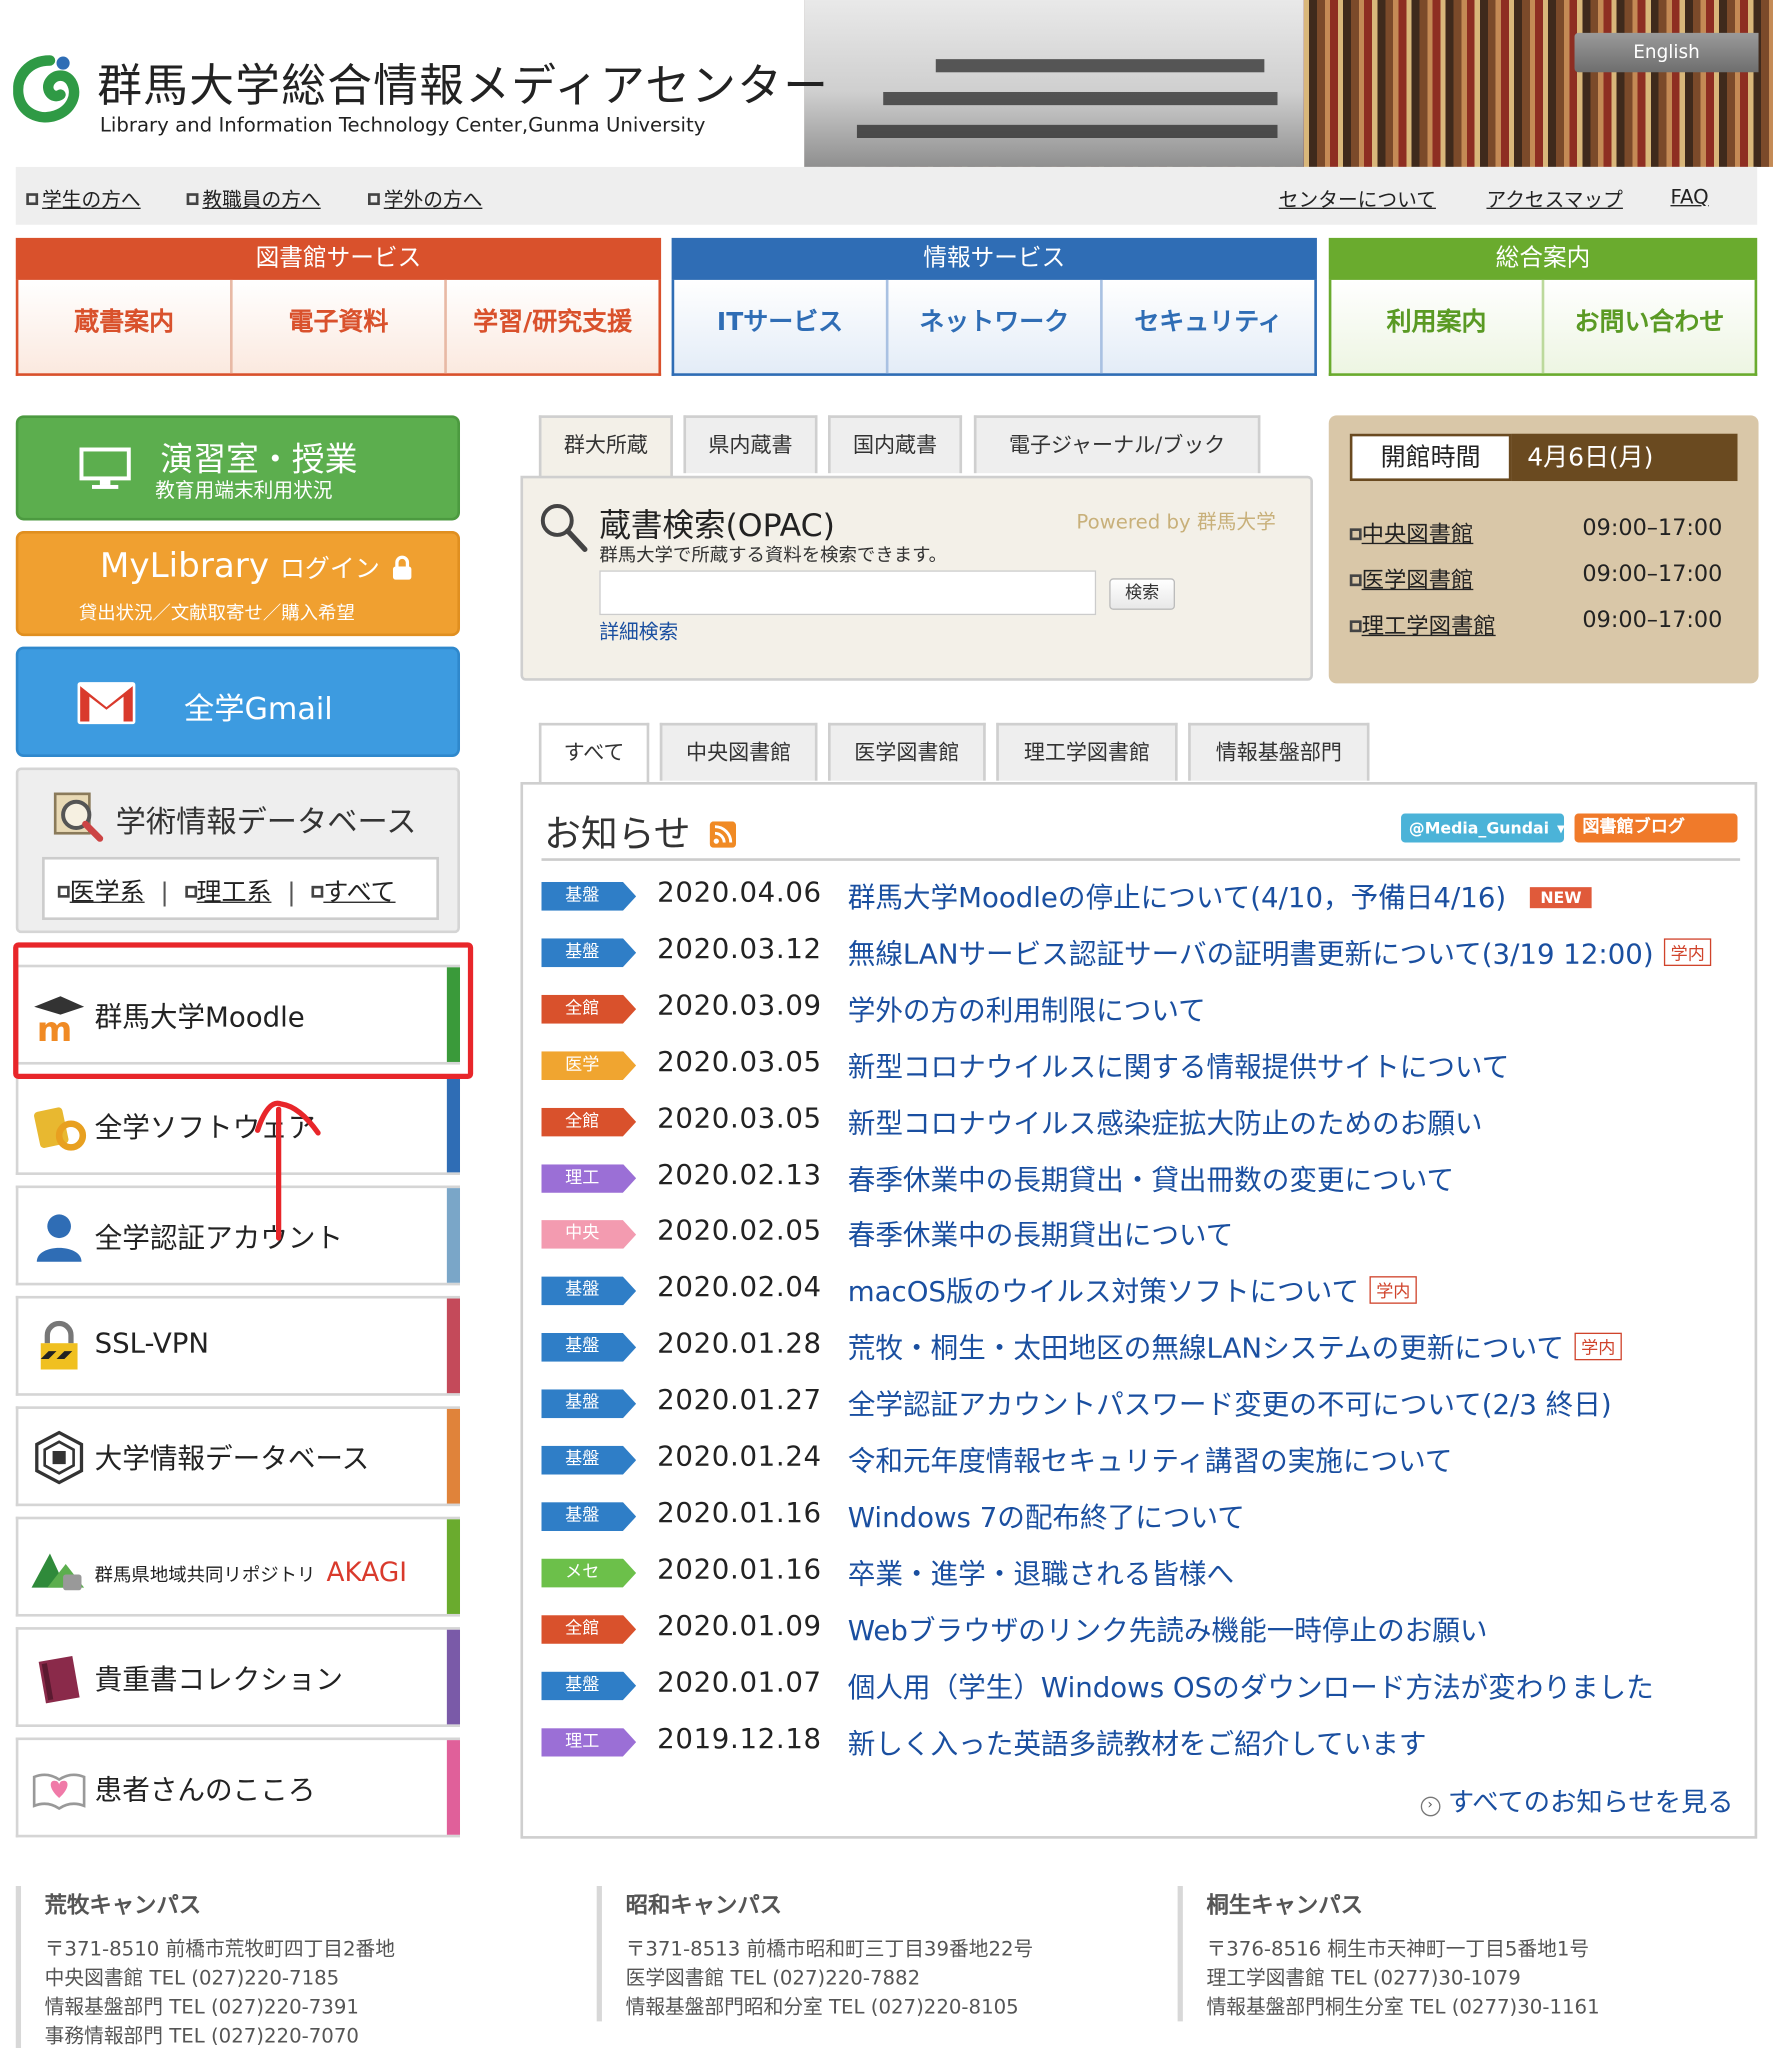 The height and width of the screenshot is (2048, 1773). Describe the element at coordinates (739, 1512) in the screenshot. I see `news-date: 2020.01.16` at that location.